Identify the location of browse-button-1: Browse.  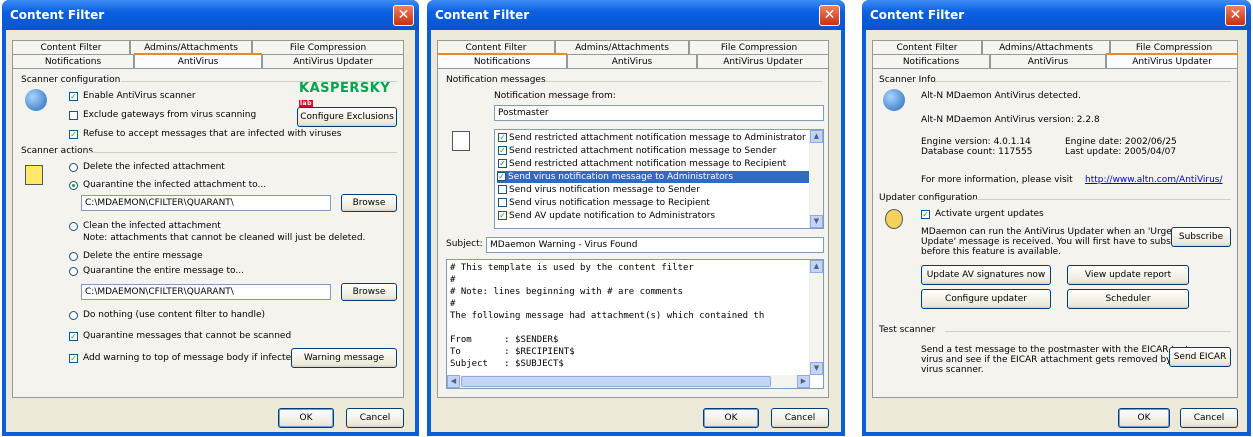
(369, 203).